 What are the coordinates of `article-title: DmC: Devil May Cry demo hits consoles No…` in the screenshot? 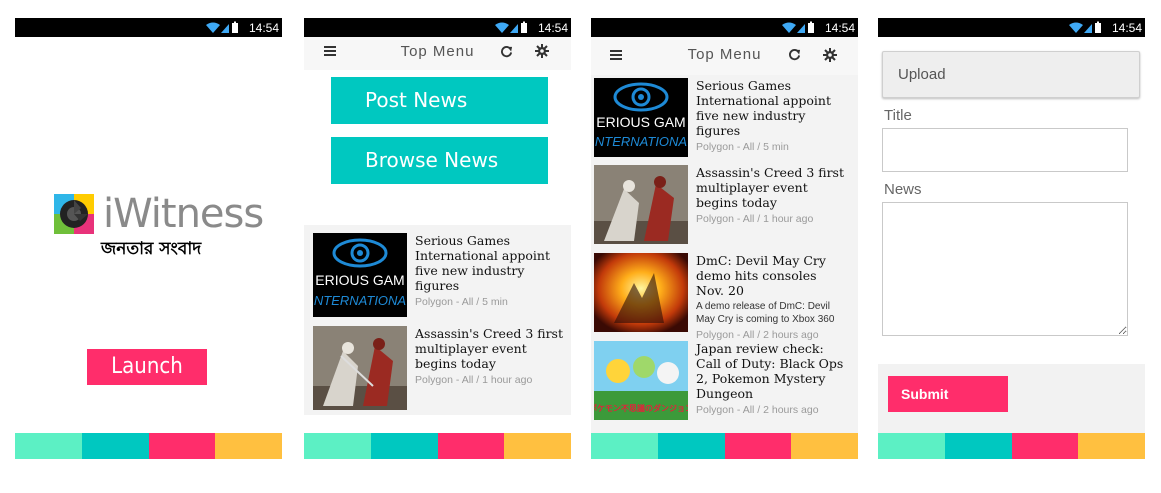 It's located at (761, 275).